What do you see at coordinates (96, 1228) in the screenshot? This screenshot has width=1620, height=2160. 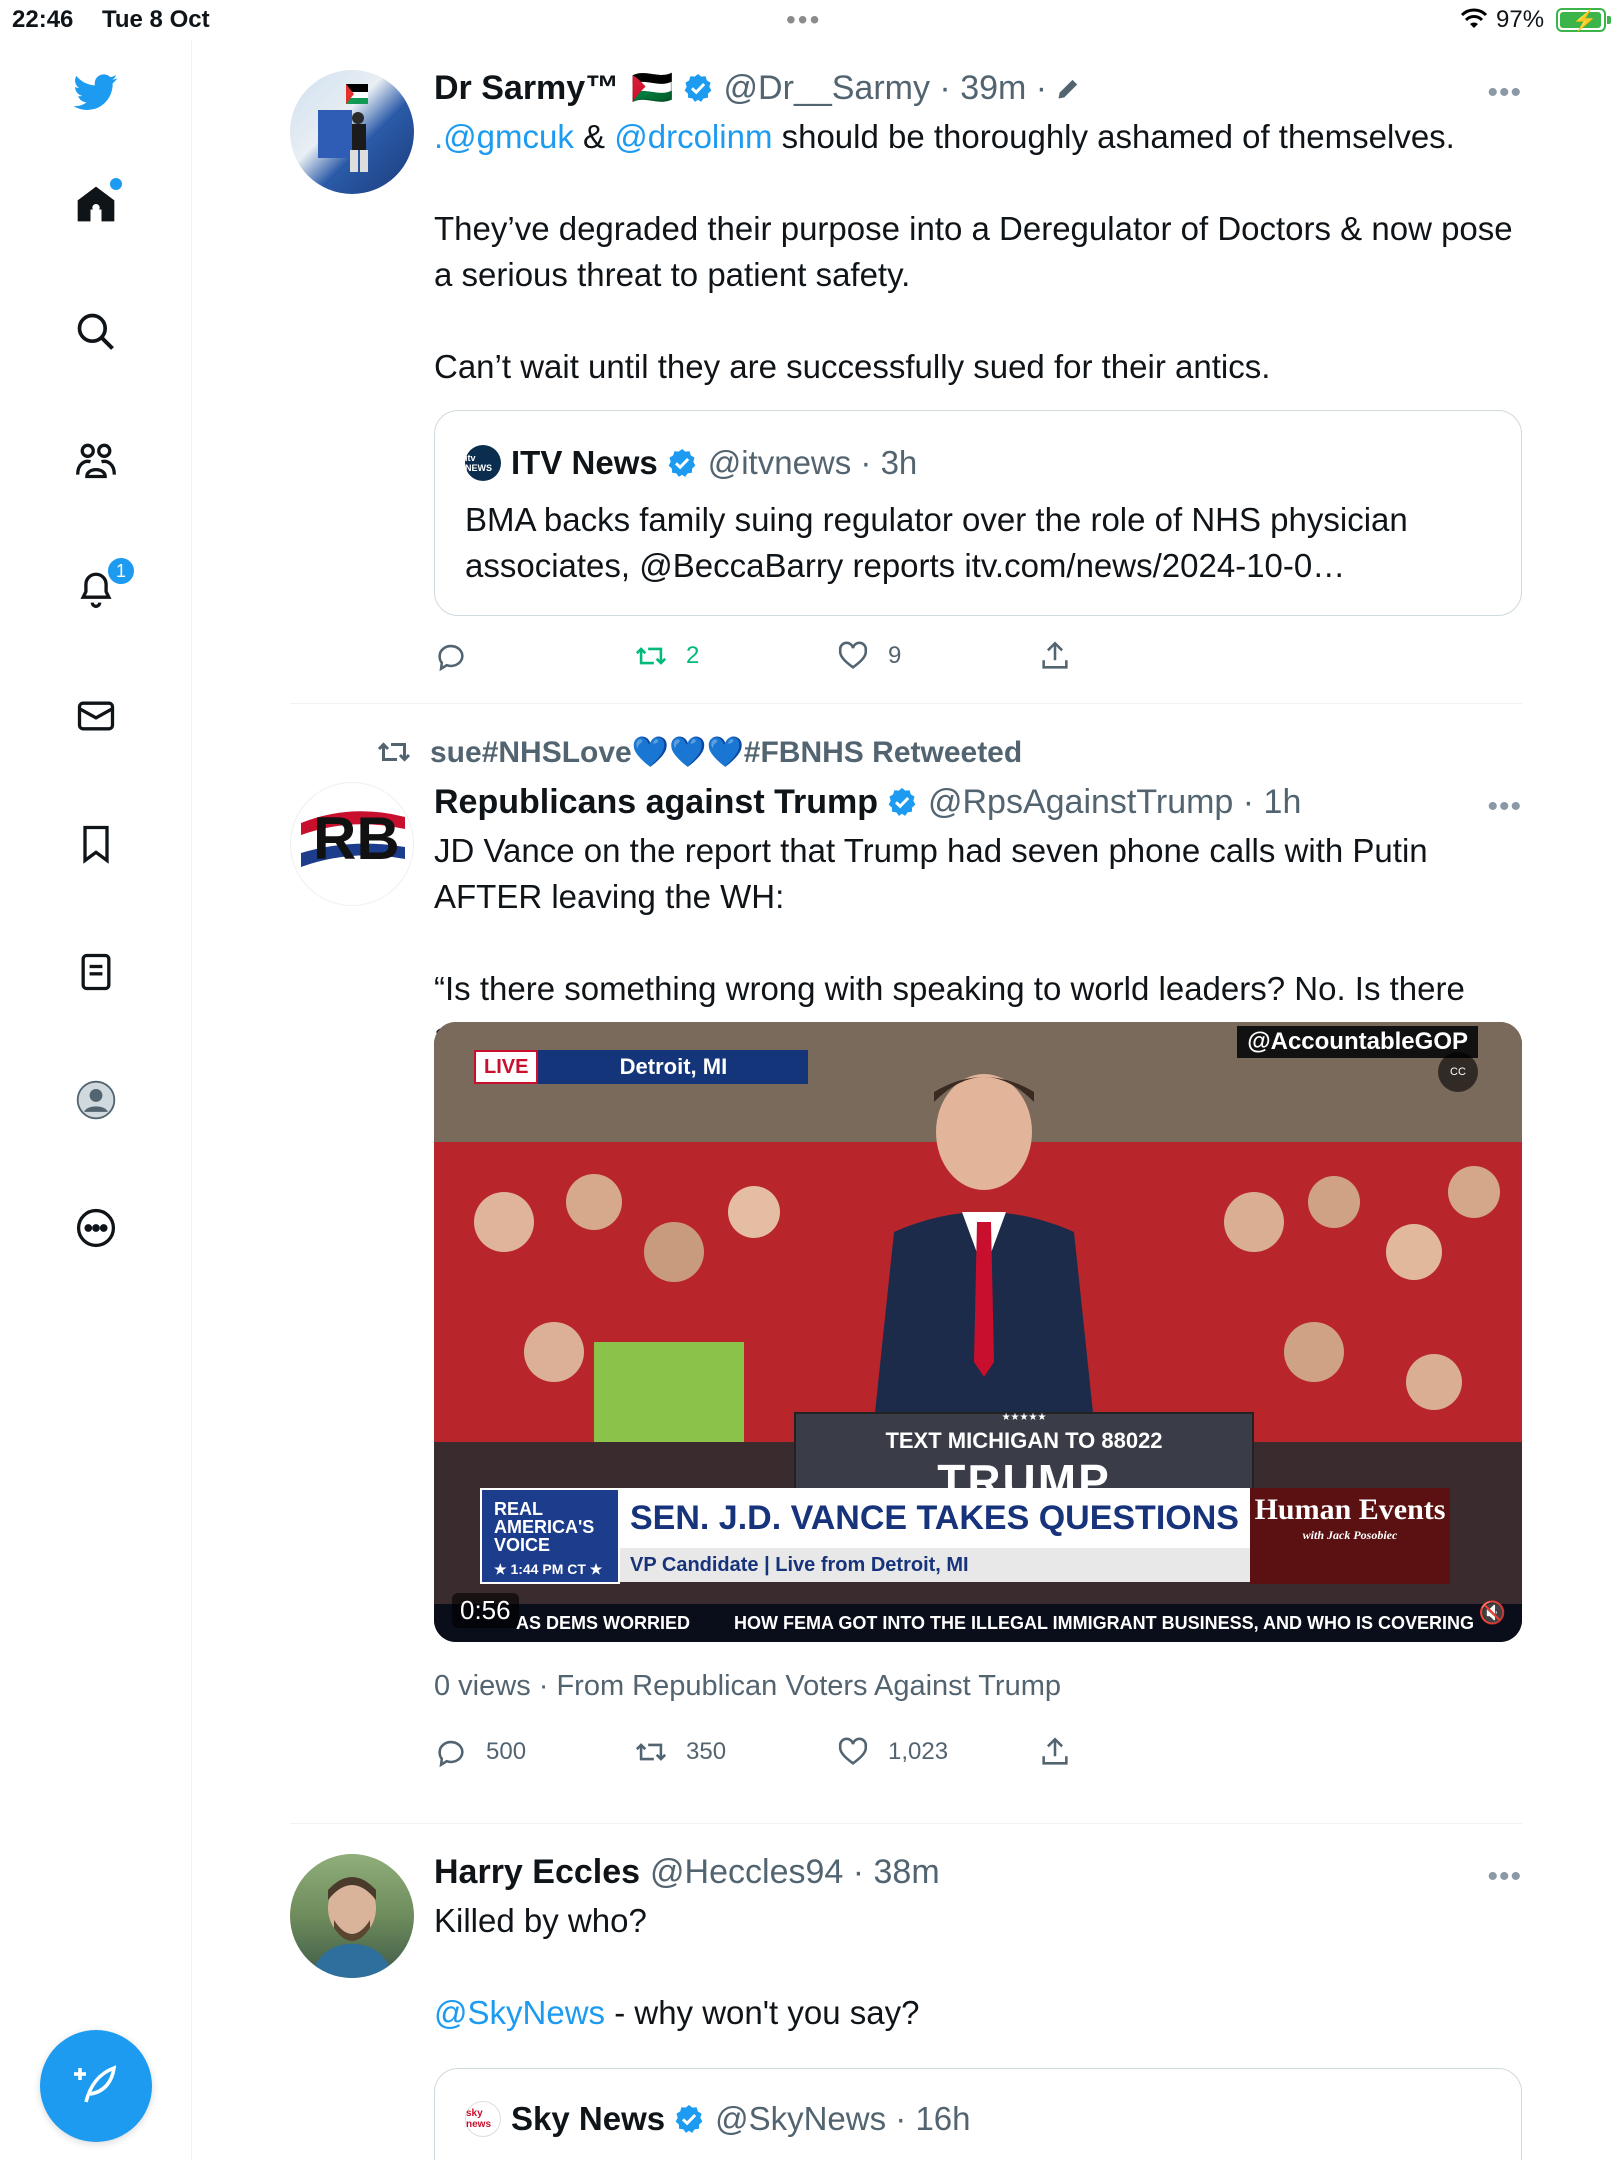 I see `more-options-icon` at bounding box center [96, 1228].